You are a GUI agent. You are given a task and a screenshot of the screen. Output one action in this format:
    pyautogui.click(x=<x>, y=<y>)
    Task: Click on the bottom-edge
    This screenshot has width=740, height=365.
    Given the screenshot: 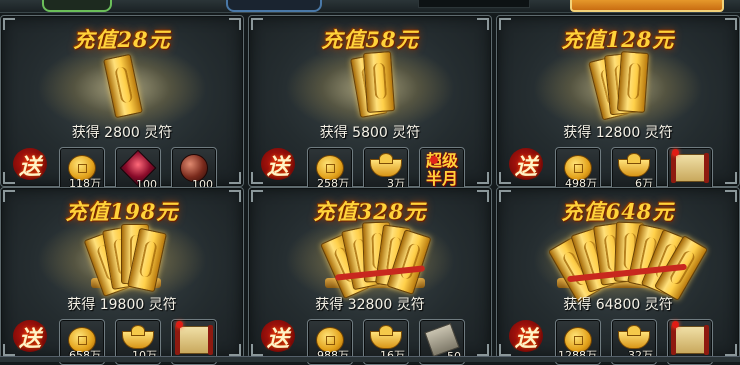 What is the action you would take?
    pyautogui.click(x=370, y=359)
    